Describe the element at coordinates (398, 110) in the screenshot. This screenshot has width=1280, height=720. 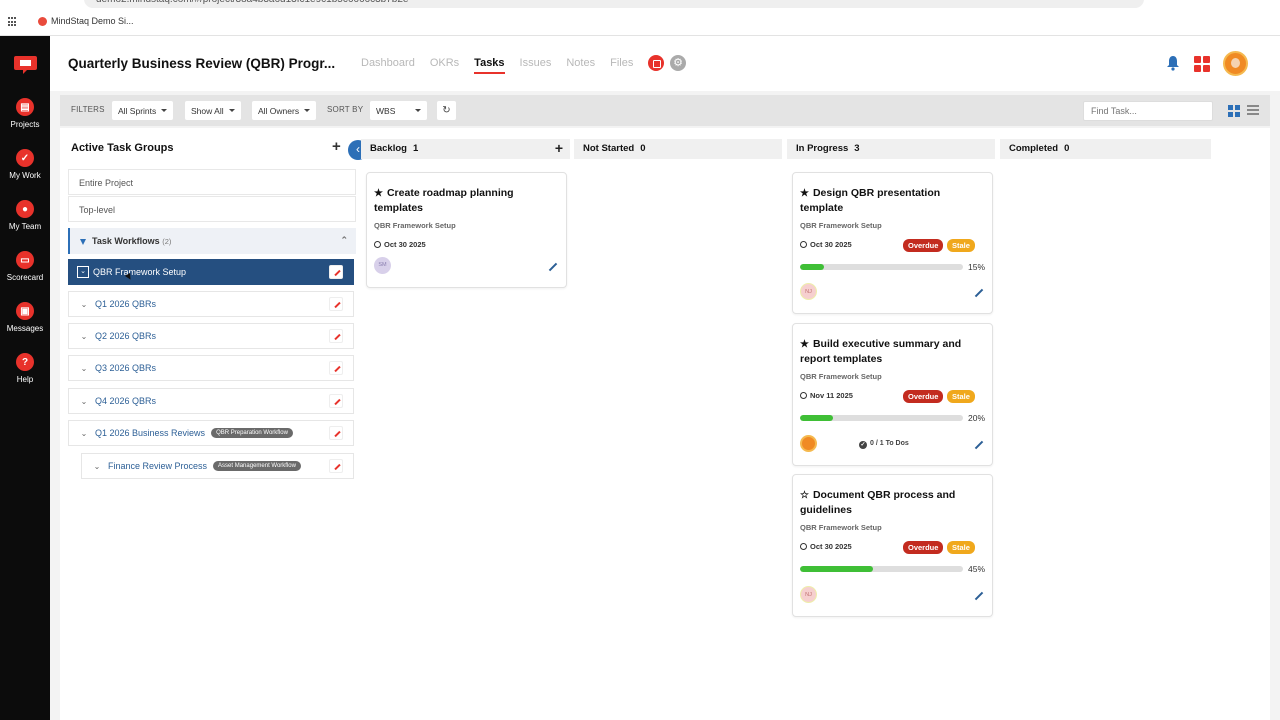
I see `sort-dropdown: WBS` at that location.